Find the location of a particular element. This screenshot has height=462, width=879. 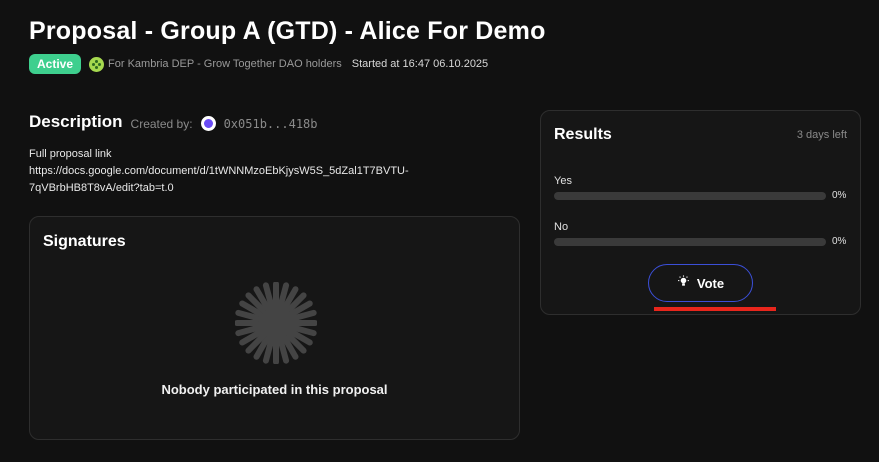

author-avatar-icon is located at coordinates (208, 123).